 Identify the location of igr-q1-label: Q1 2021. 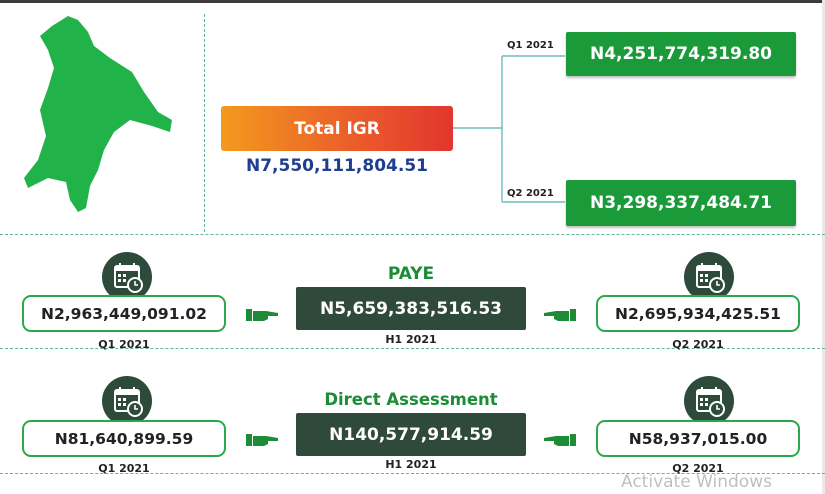
(530, 45).